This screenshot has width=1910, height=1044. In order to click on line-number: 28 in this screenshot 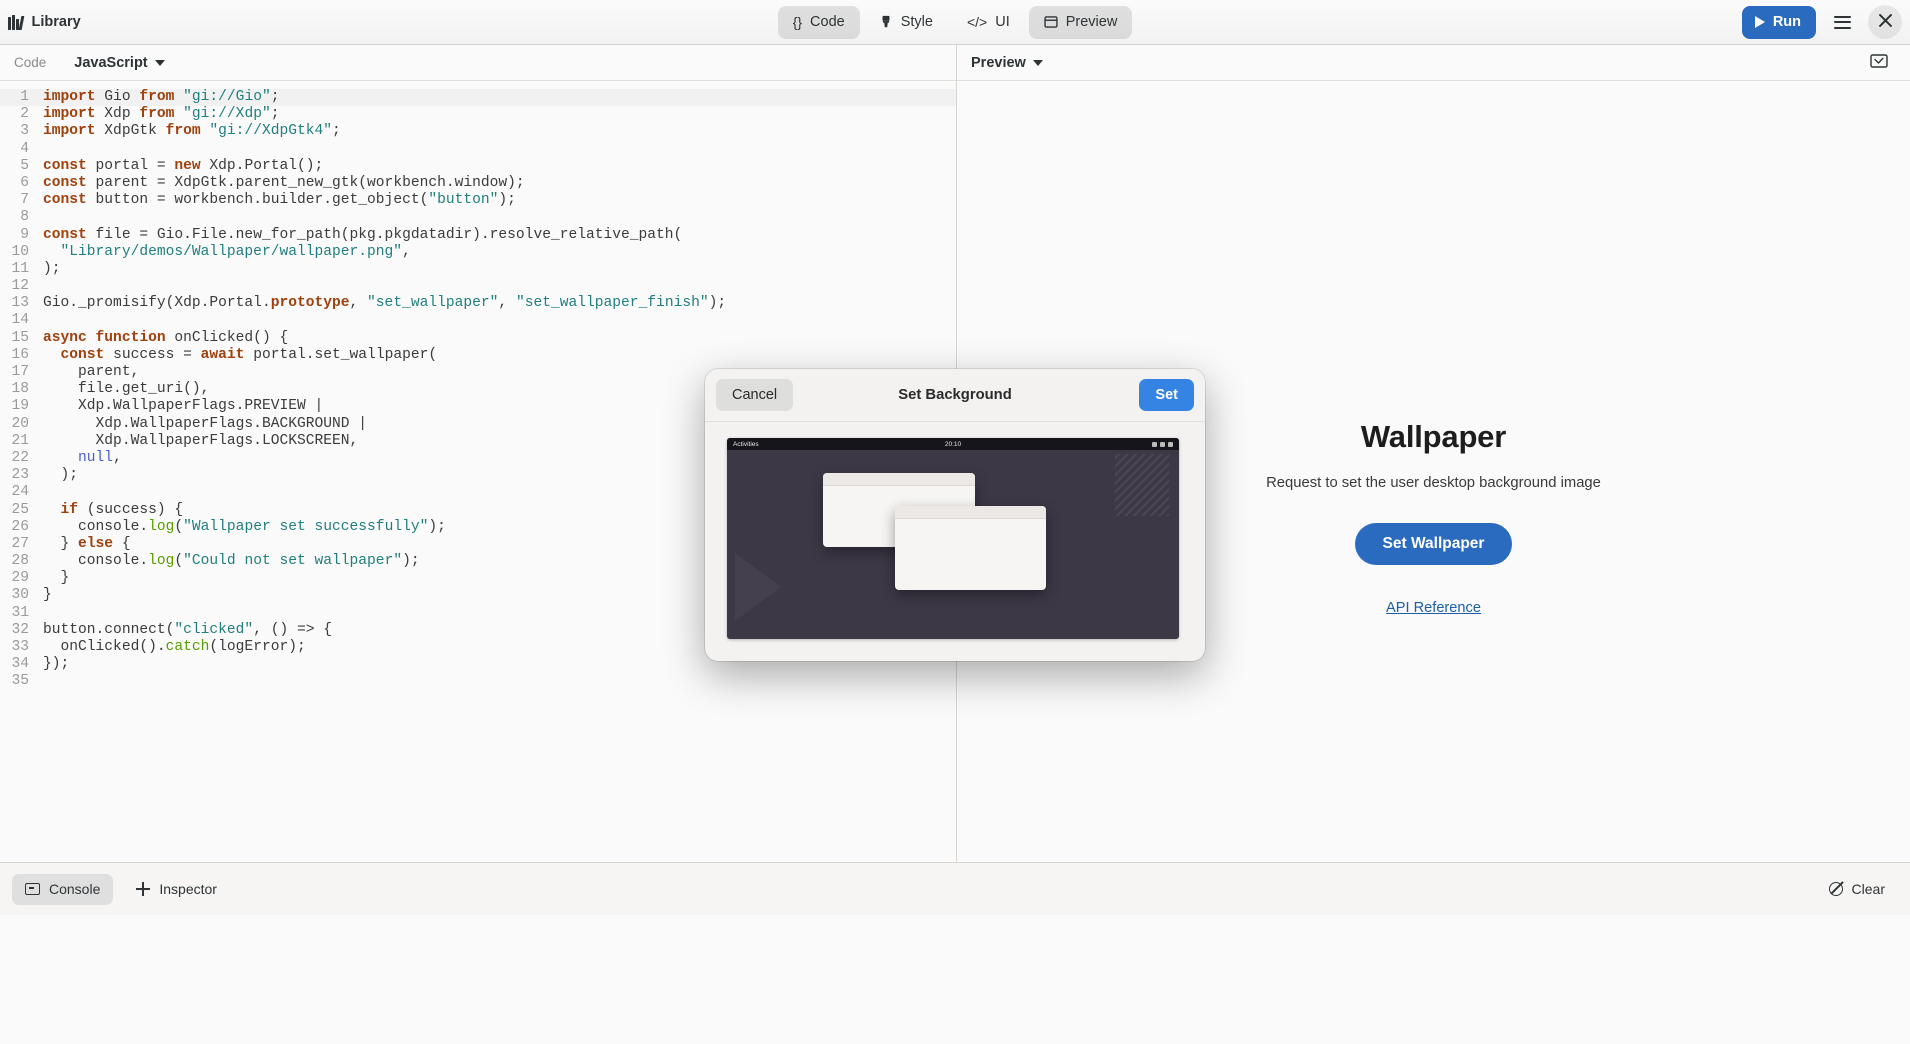, I will do `click(20, 561)`.